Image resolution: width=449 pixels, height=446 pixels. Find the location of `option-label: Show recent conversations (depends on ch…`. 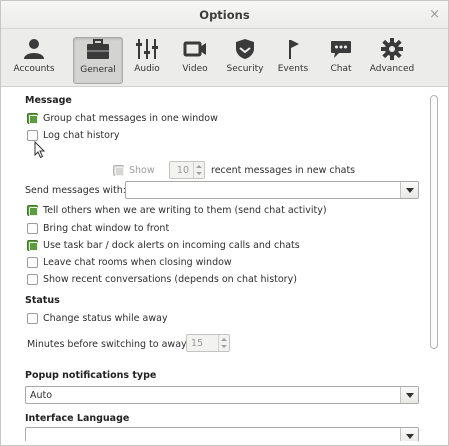

option-label: Show recent conversations (depends on ch… is located at coordinates (170, 279).